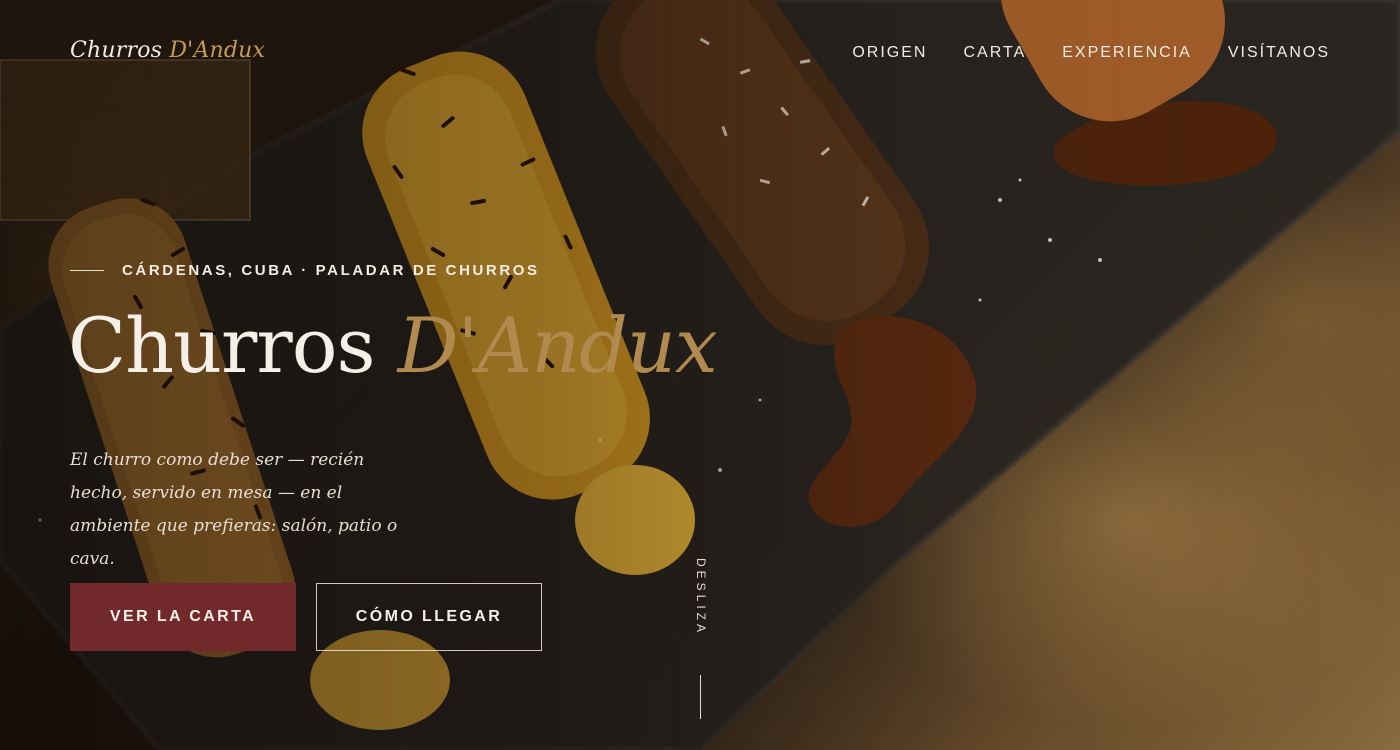  What do you see at coordinates (120, 50) in the screenshot?
I see `brand-name-main: Churros` at bounding box center [120, 50].